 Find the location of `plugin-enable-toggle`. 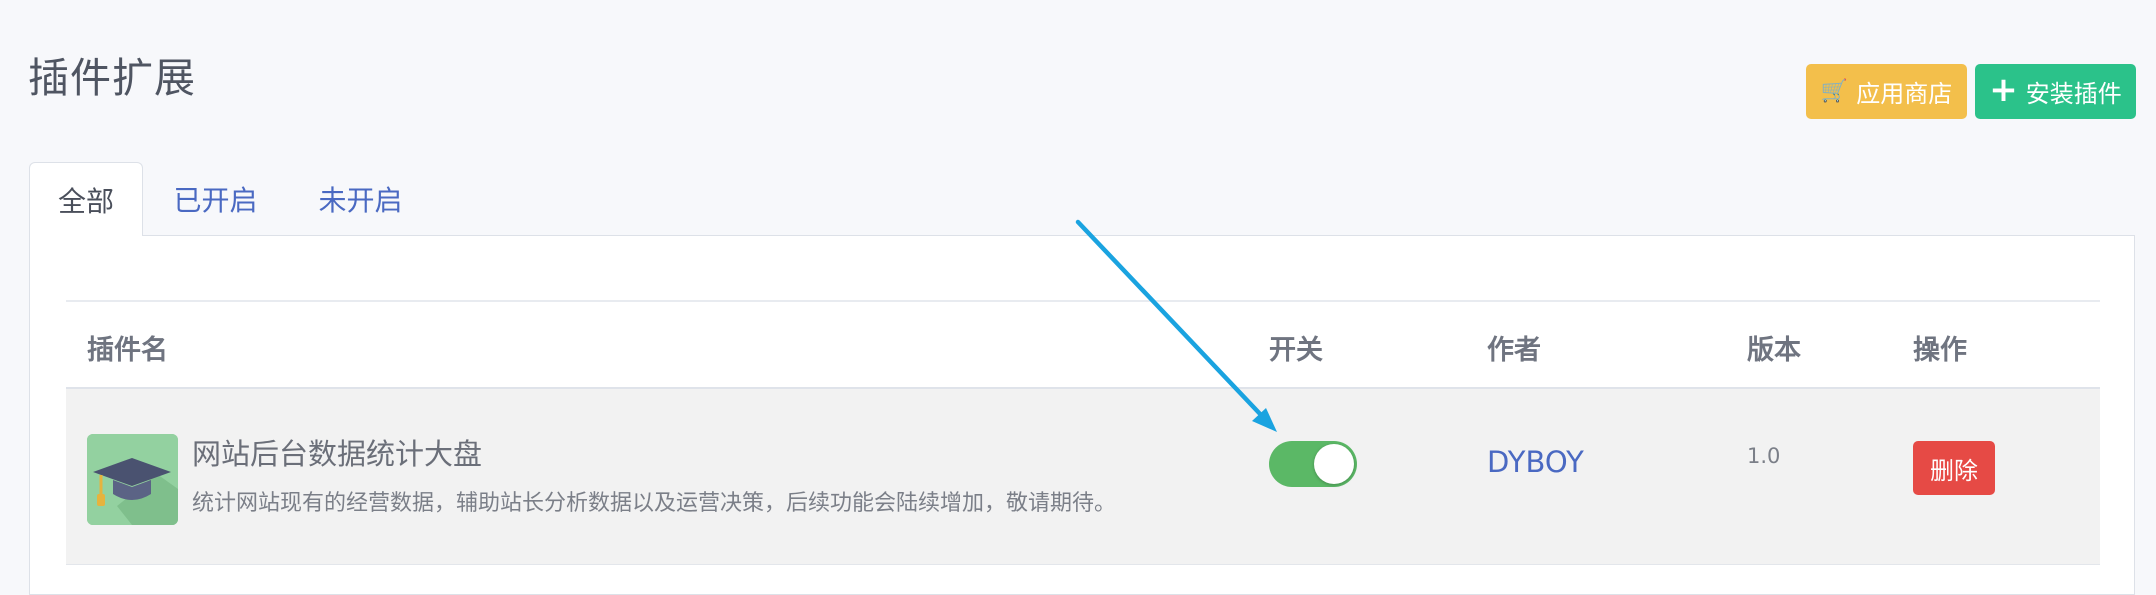

plugin-enable-toggle is located at coordinates (1313, 464).